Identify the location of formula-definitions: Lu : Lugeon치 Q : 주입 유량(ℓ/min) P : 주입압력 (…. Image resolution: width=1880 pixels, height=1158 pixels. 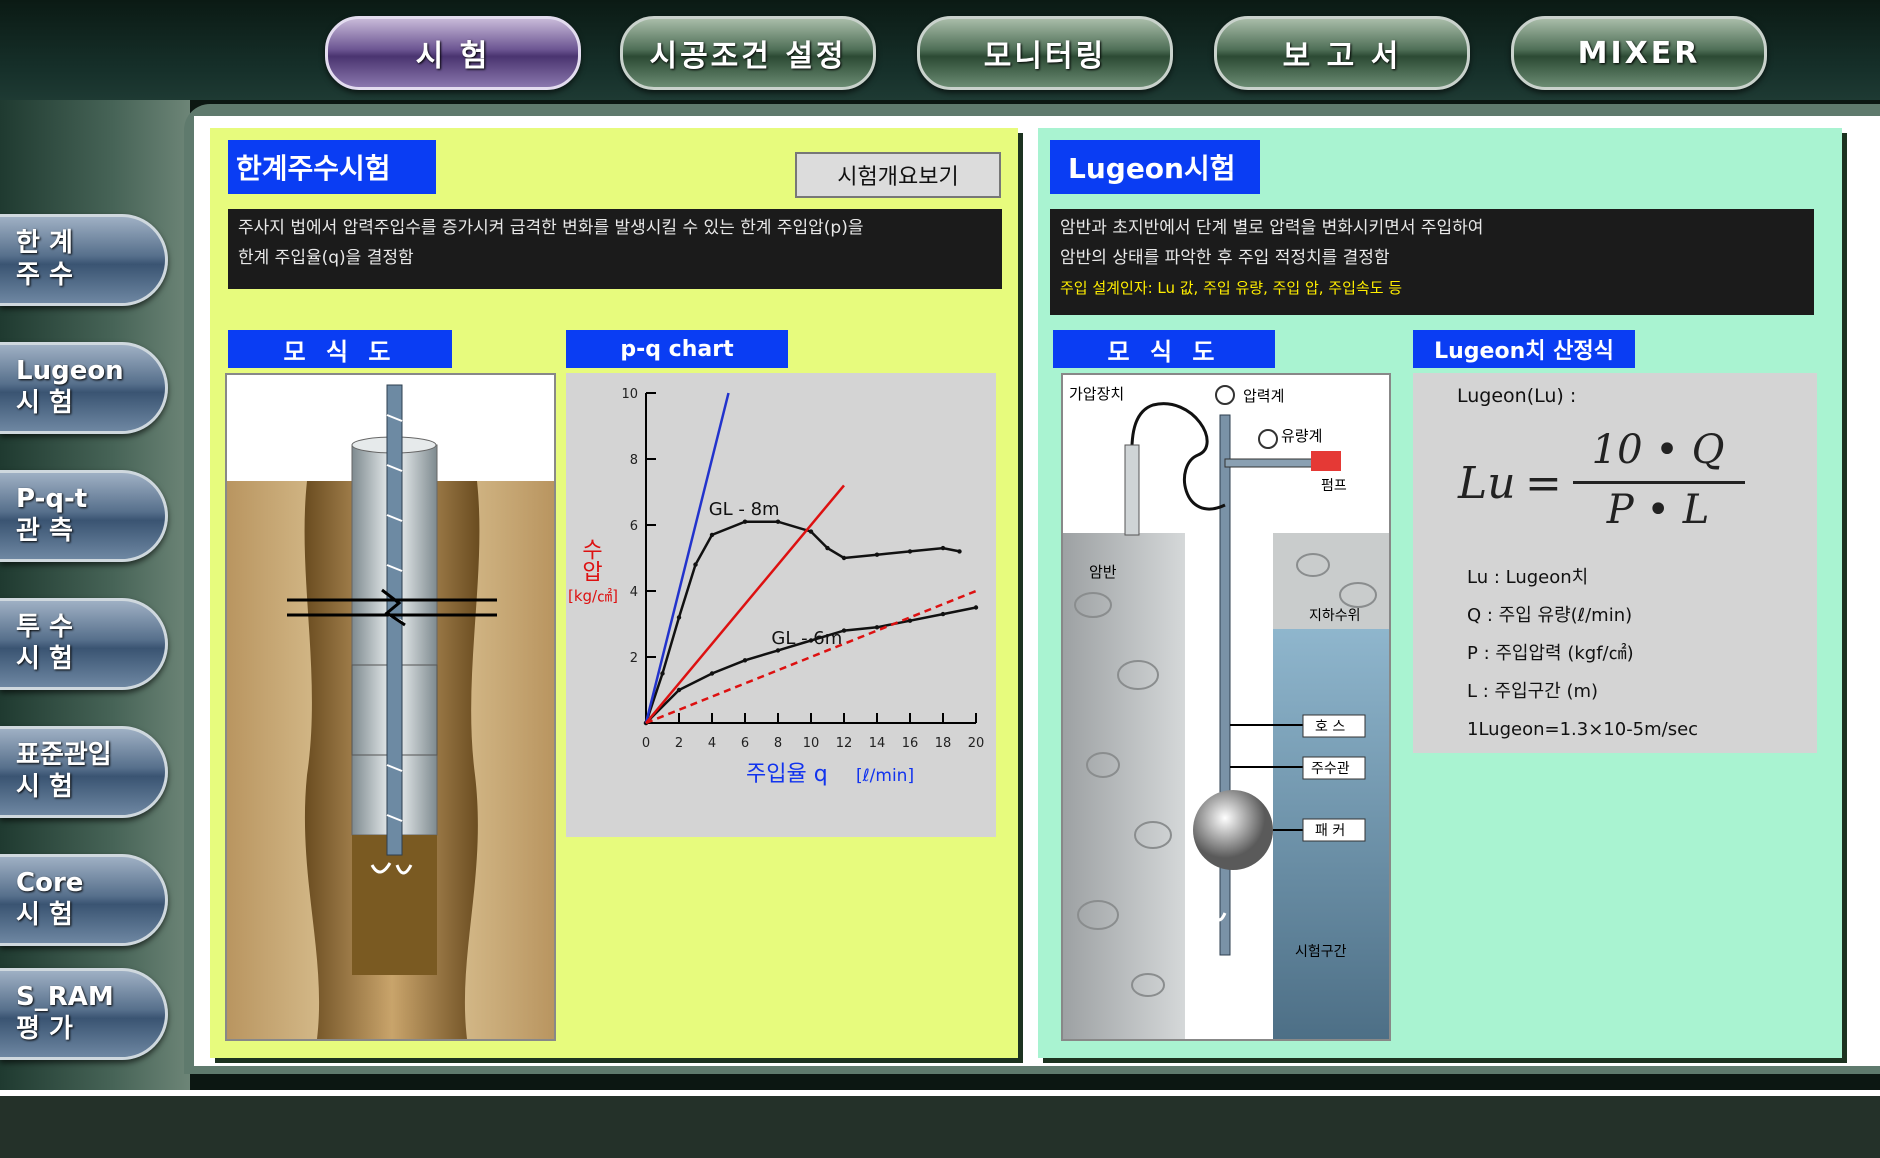
(1582, 654).